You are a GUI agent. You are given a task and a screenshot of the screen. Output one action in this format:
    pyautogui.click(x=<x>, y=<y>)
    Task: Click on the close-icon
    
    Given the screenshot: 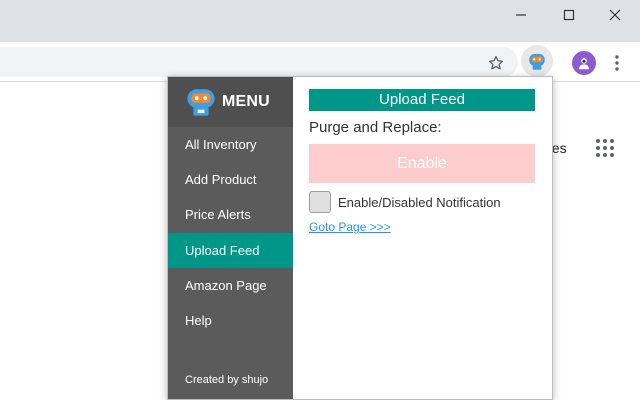 What is the action you would take?
    pyautogui.click(x=615, y=15)
    